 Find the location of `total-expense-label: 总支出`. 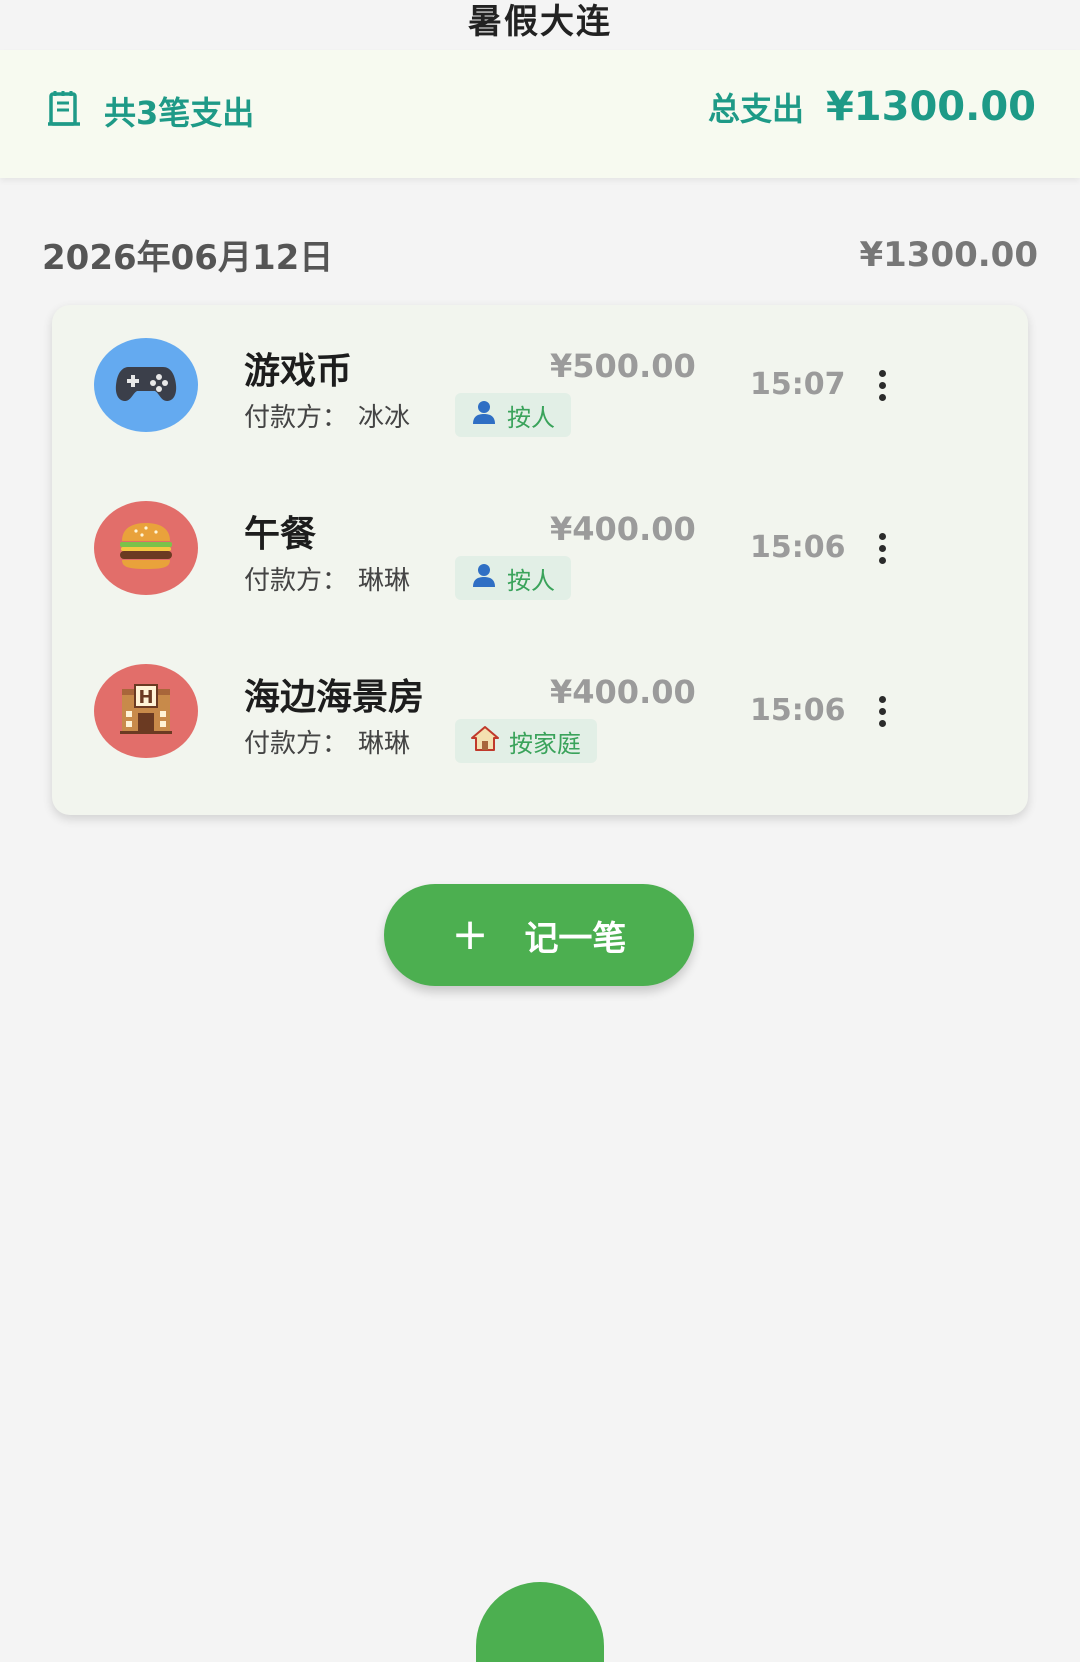

total-expense-label: 总支出 is located at coordinates (755, 109).